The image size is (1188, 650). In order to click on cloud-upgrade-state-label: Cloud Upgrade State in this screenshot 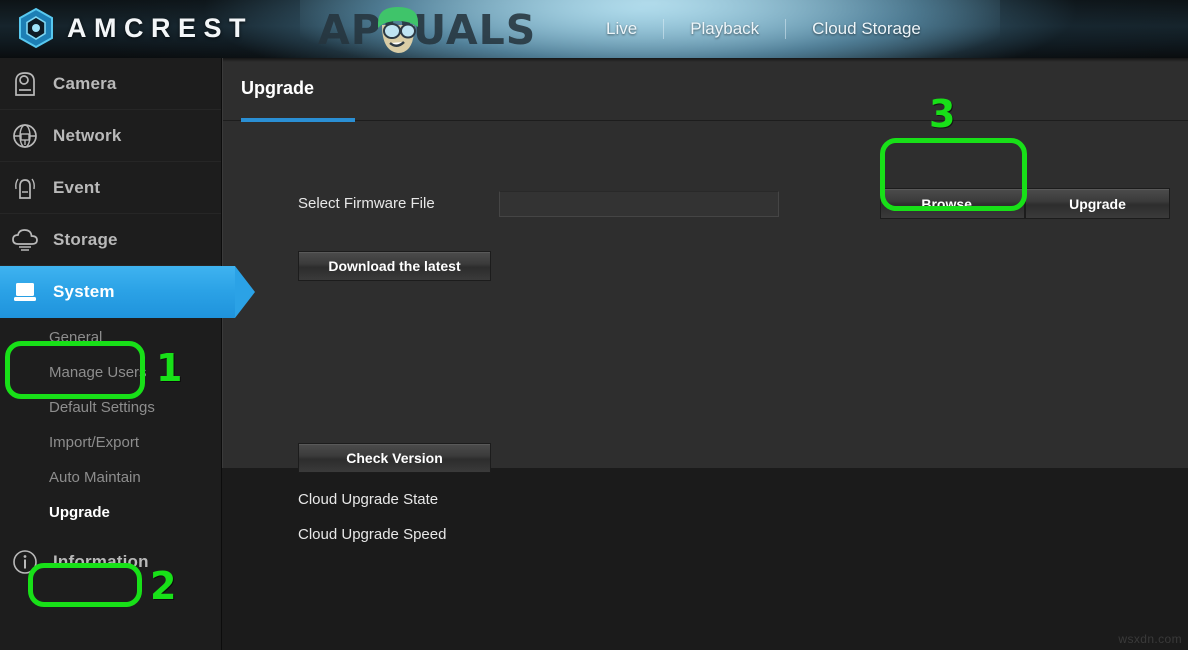, I will do `click(368, 499)`.